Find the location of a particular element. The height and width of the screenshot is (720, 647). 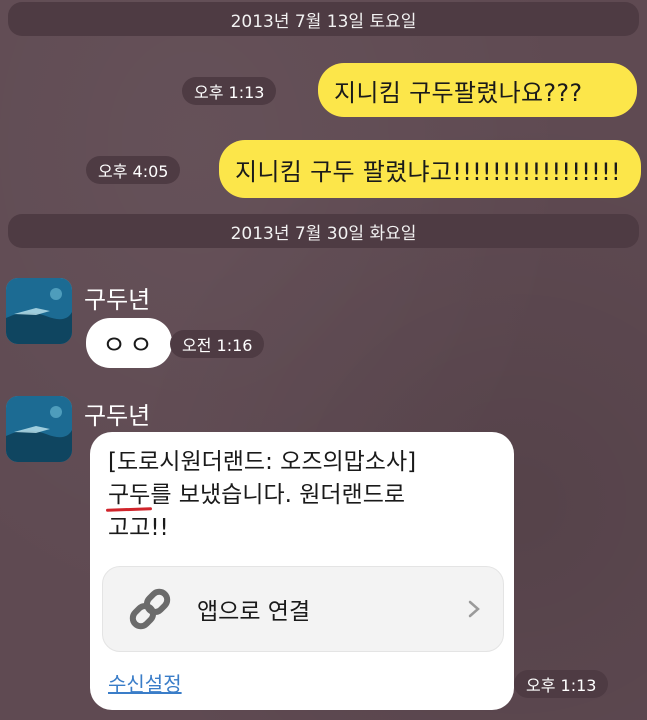

card-line: 구두를 보냈습니다. 원더랜드로 is located at coordinates (302, 495).